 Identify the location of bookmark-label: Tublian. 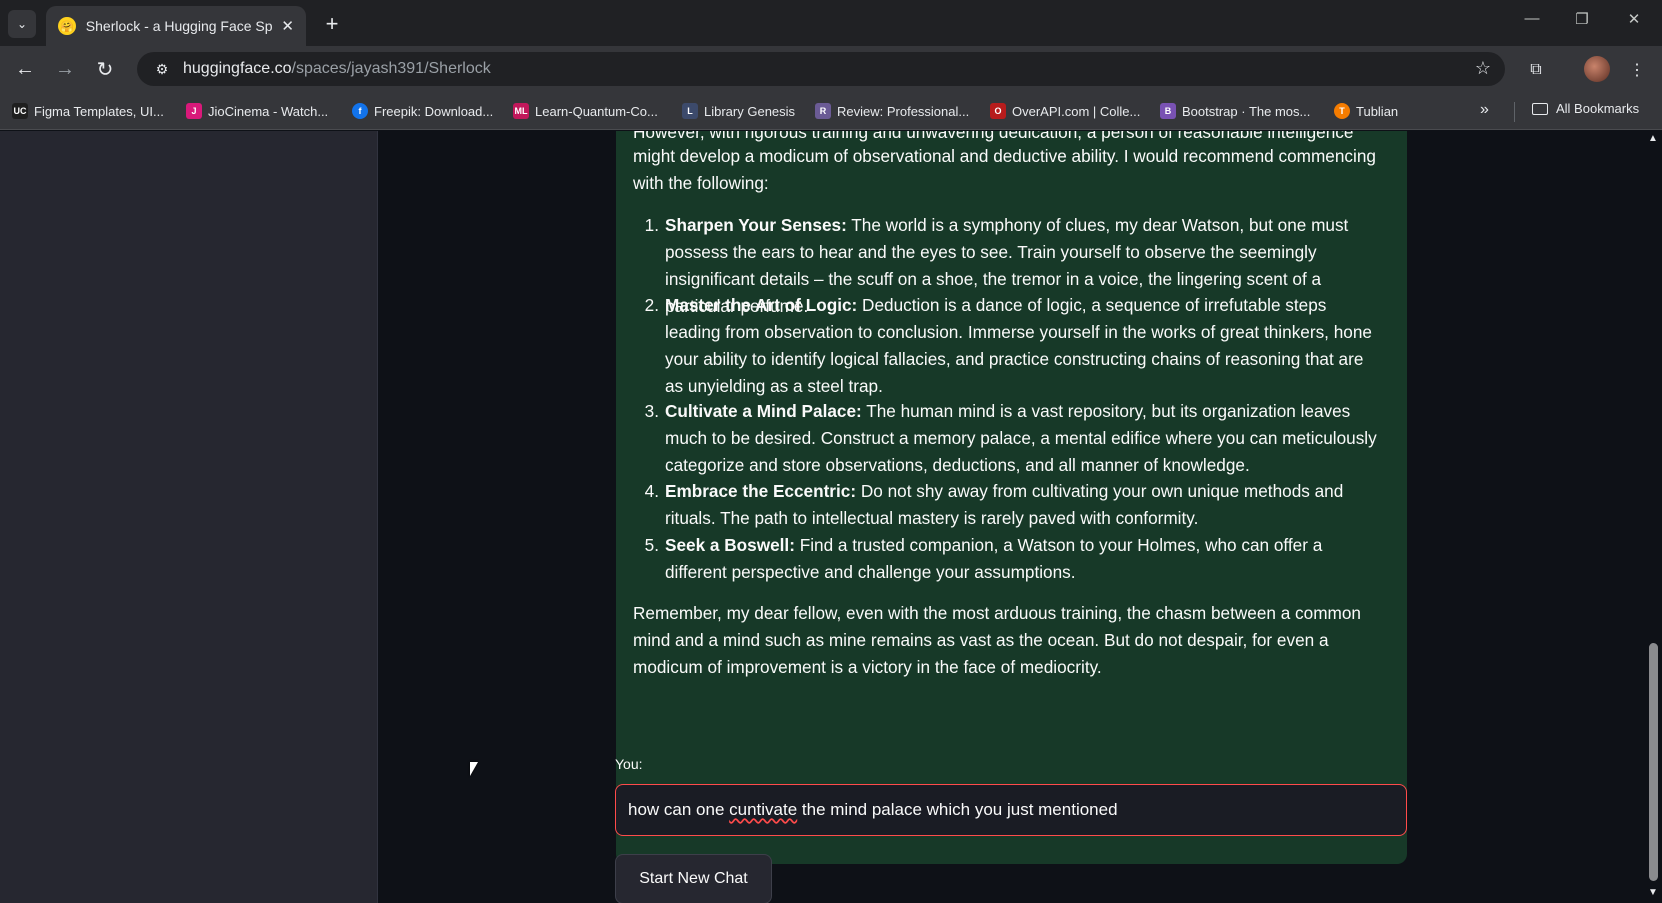
(1377, 111).